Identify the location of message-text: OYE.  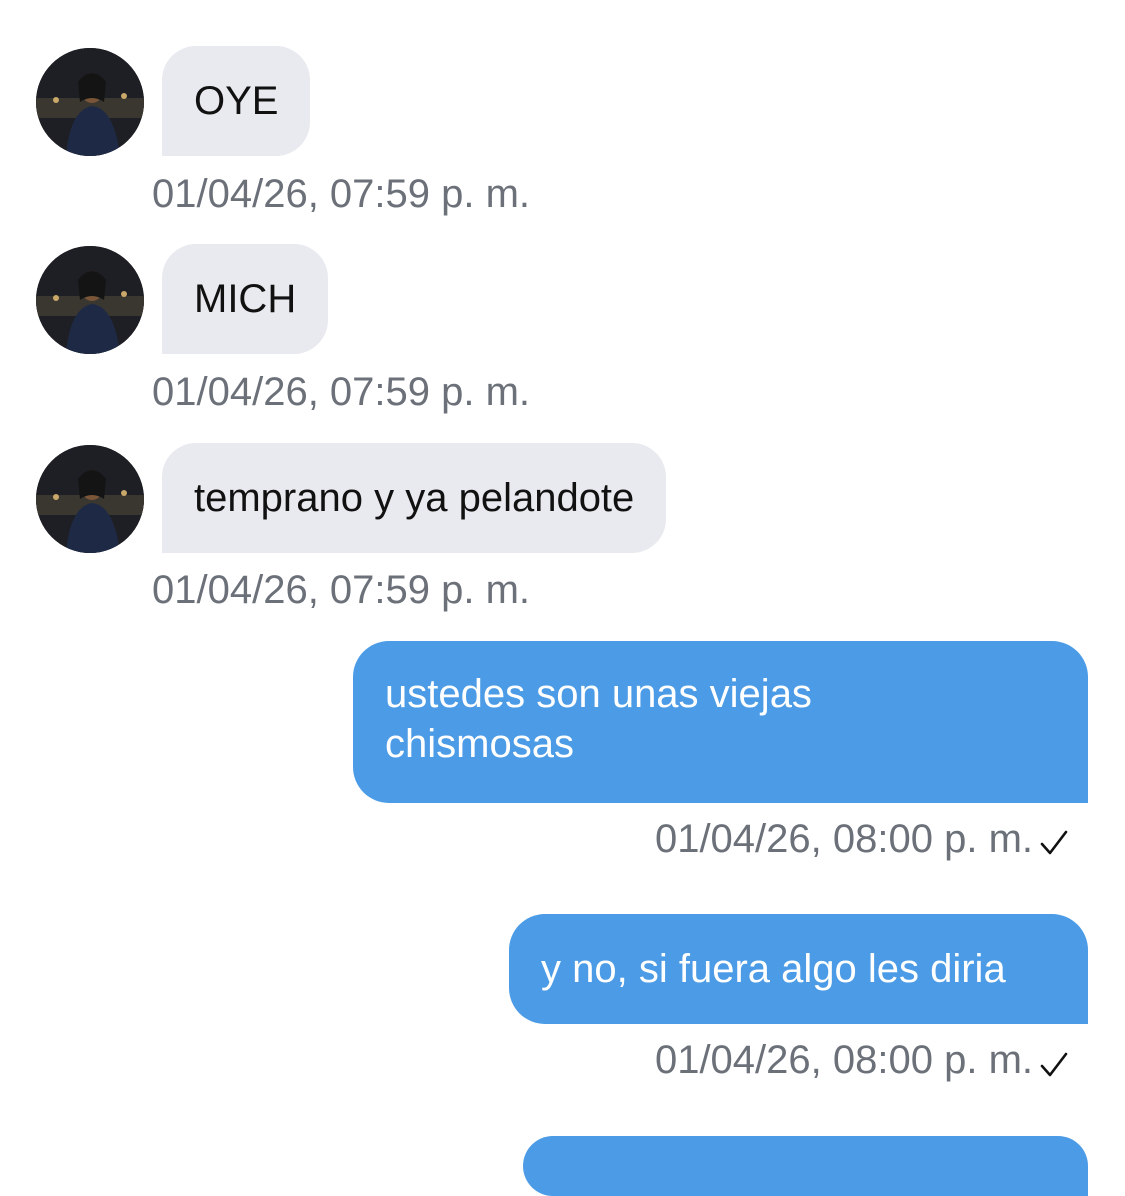
(236, 101).